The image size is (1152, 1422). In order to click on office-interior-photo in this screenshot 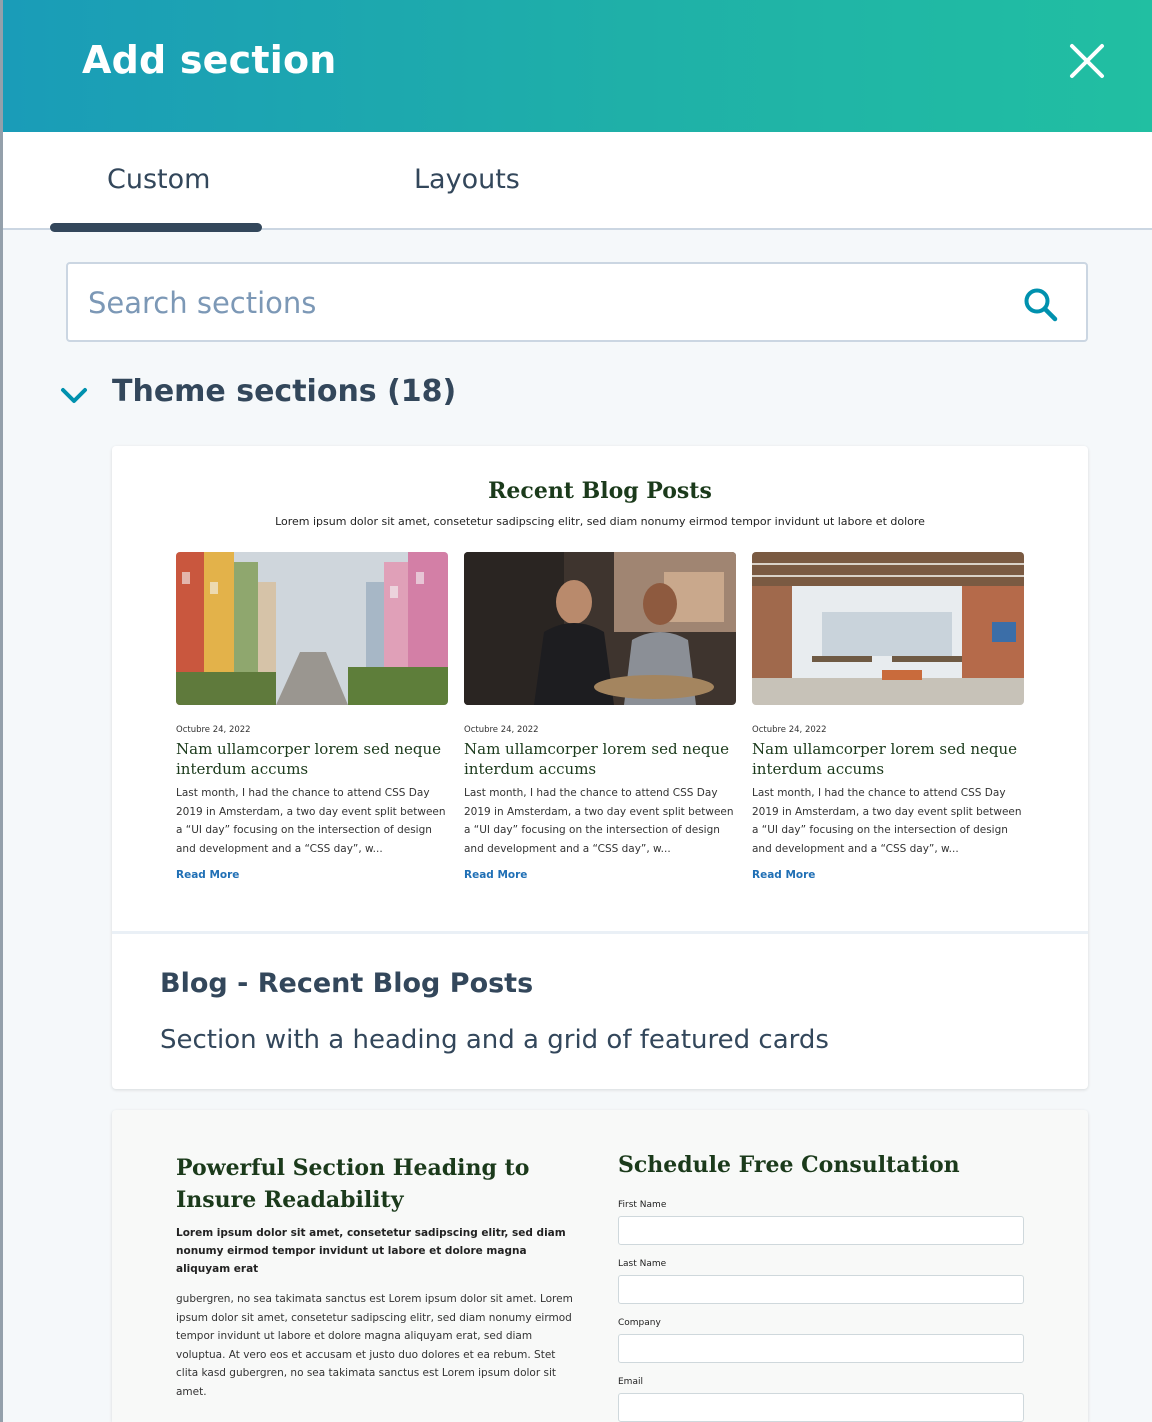, I will do `click(888, 628)`.